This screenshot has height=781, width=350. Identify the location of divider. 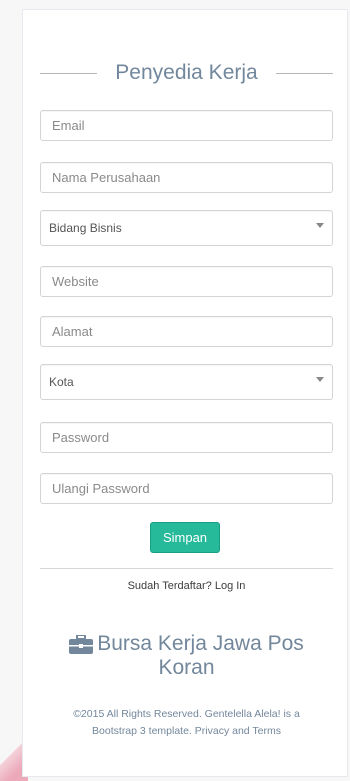
(186, 568).